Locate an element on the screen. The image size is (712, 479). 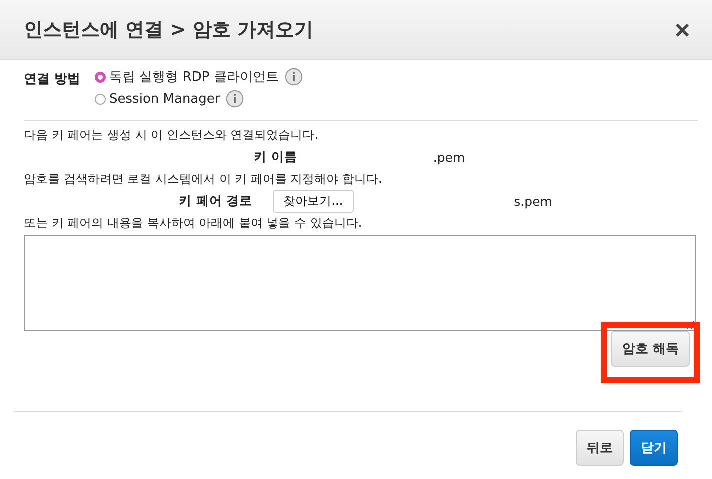
close-button: × is located at coordinates (682, 29).